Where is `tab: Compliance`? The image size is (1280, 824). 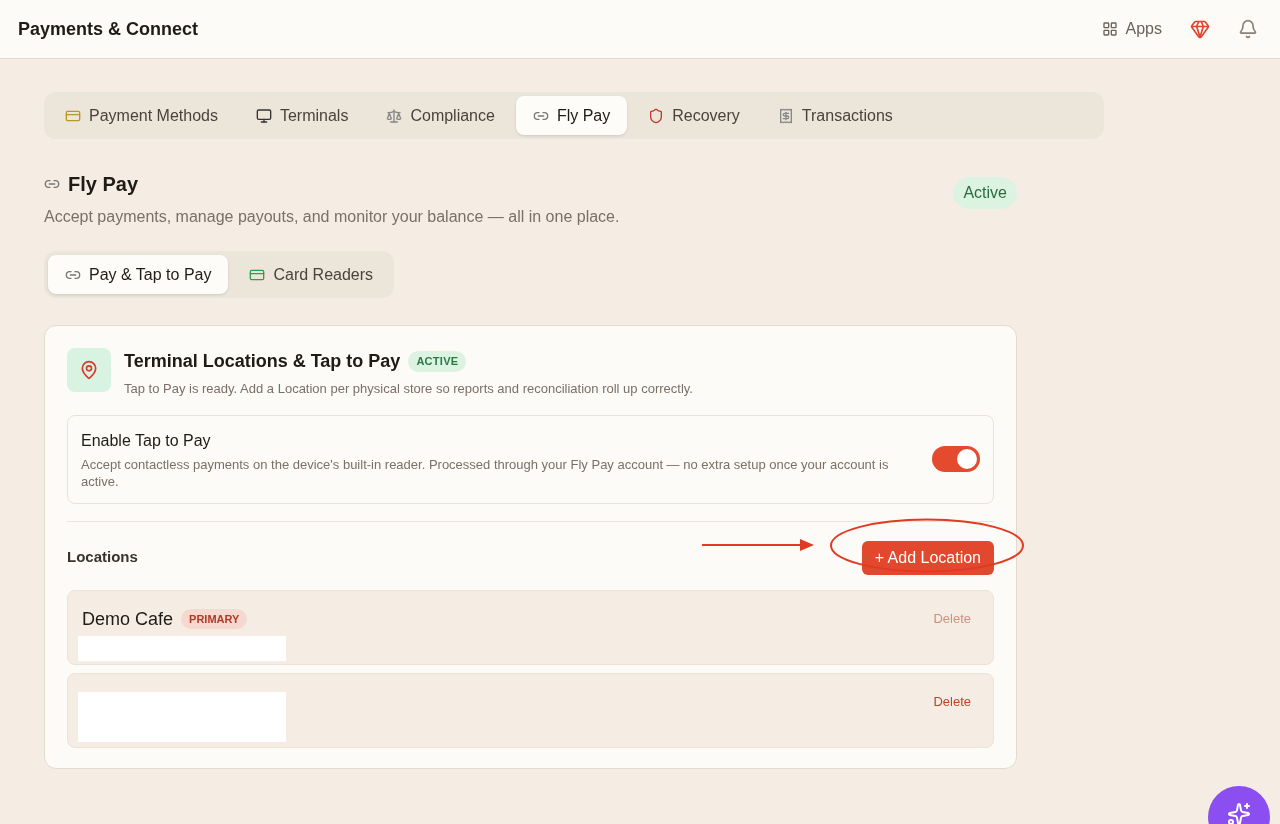 tab: Compliance is located at coordinates (440, 115).